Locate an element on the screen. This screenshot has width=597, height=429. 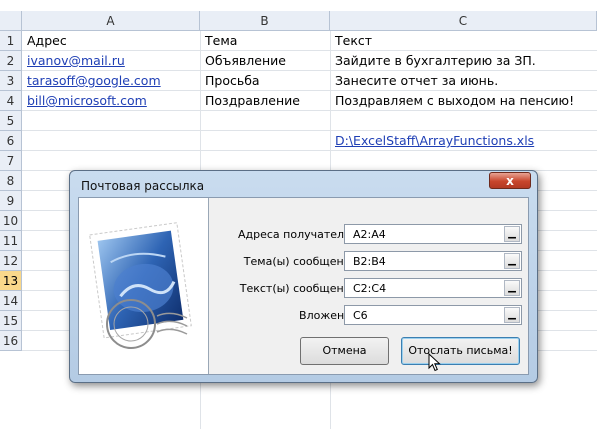
column-header-c: C is located at coordinates (463, 21).